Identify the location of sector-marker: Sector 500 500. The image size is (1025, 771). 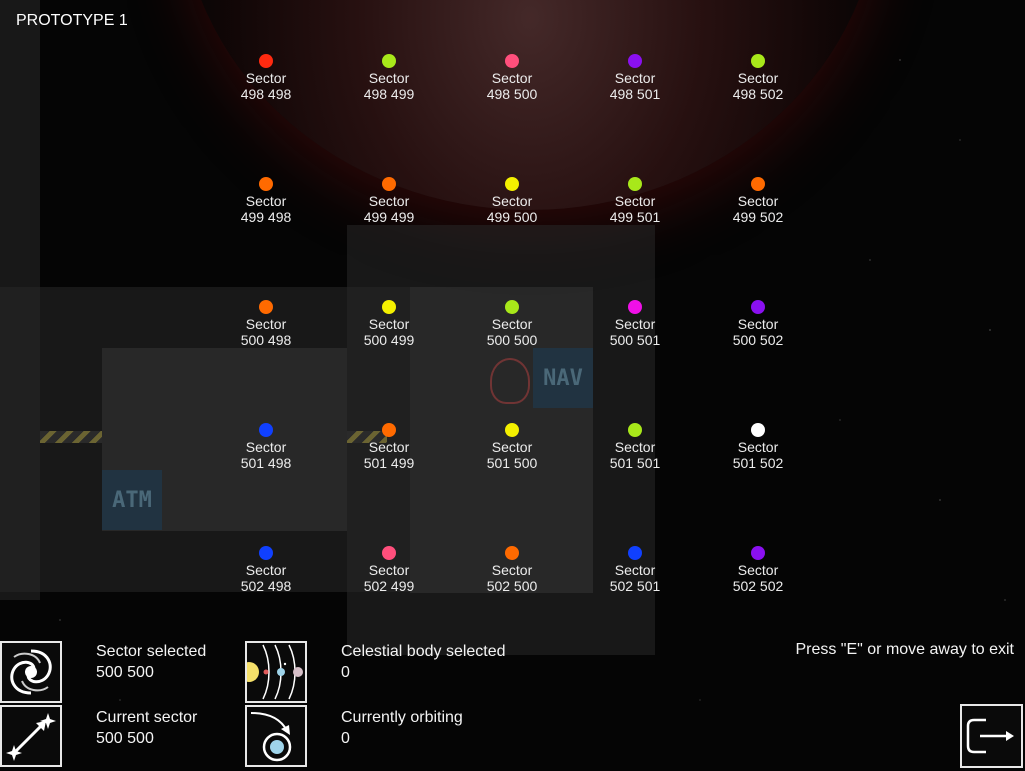
(512, 324).